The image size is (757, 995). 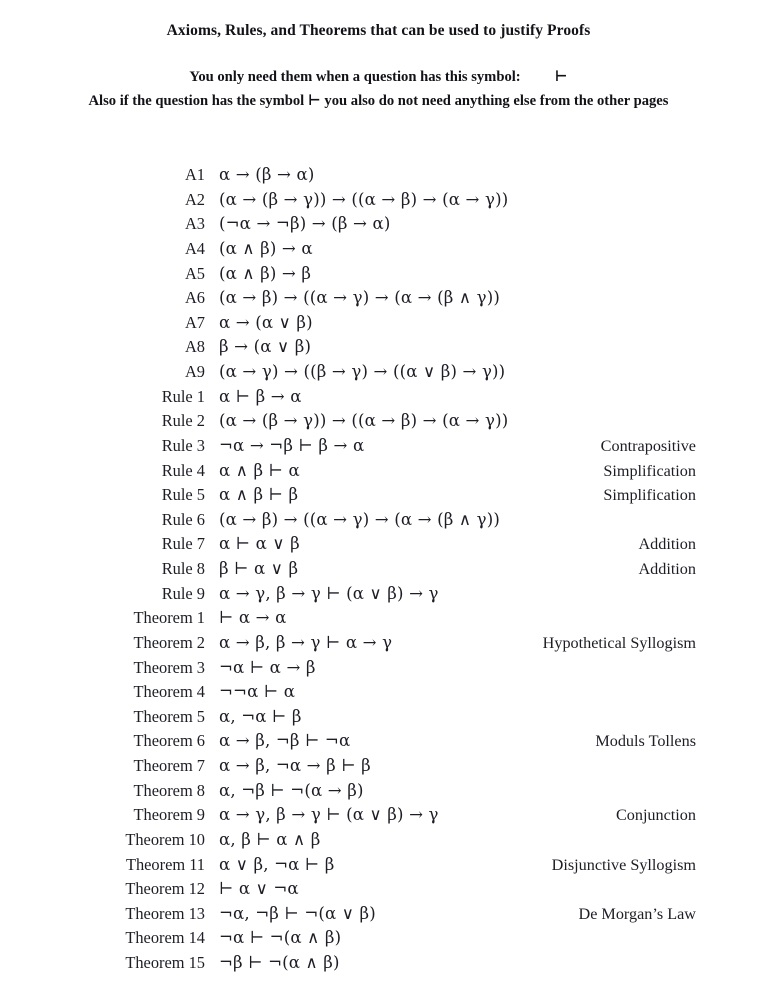 What do you see at coordinates (183, 470) in the screenshot?
I see `entry-label: Rule 4` at bounding box center [183, 470].